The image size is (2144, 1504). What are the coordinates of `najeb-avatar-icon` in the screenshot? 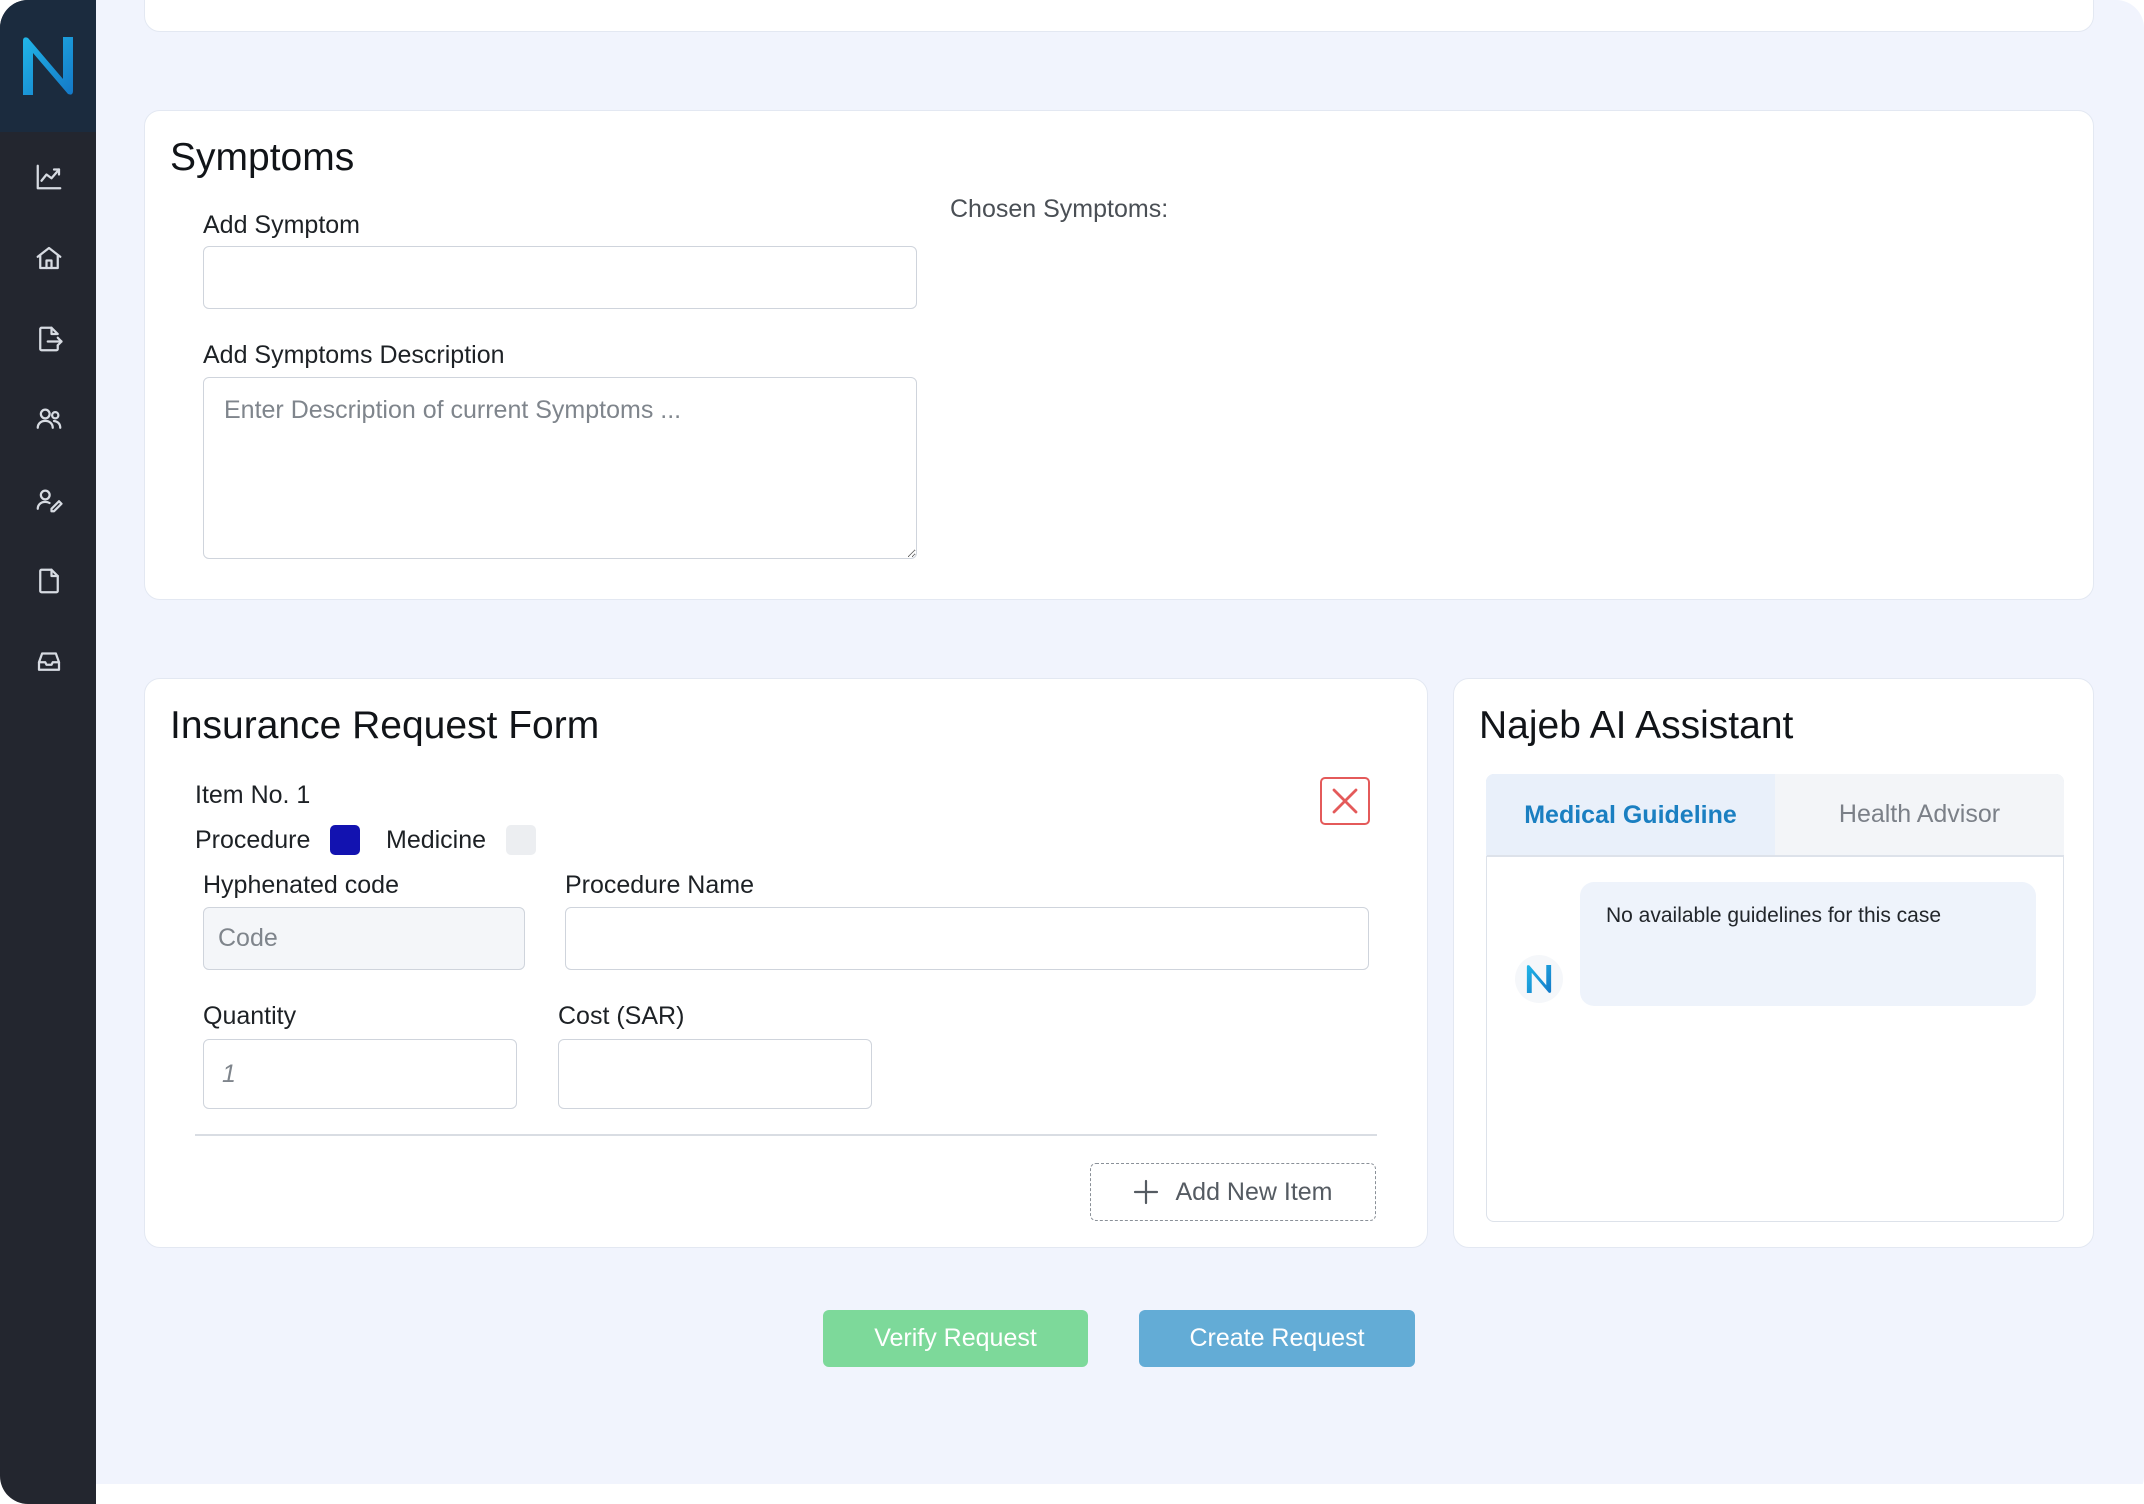 It's located at (1539, 979).